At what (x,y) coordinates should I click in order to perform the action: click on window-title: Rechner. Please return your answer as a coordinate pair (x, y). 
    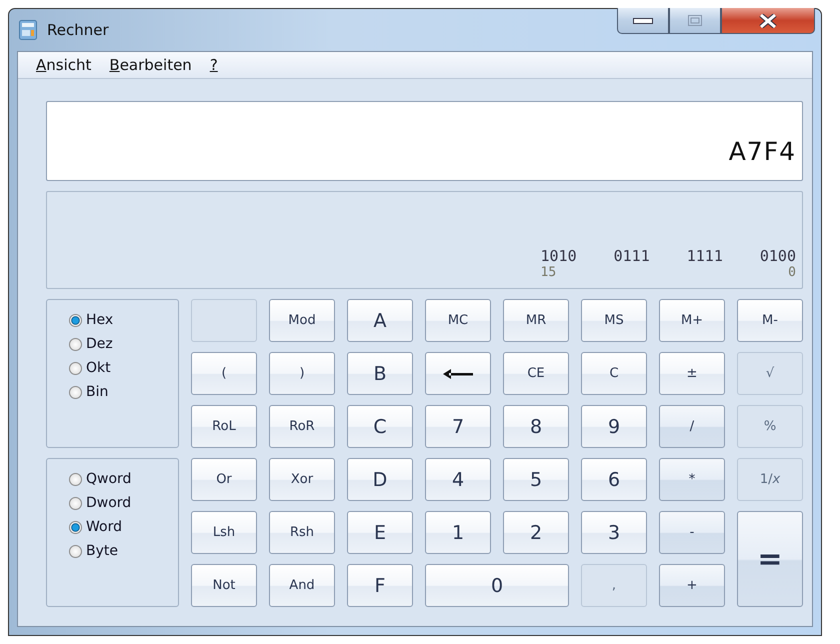
    Looking at the image, I should click on (78, 30).